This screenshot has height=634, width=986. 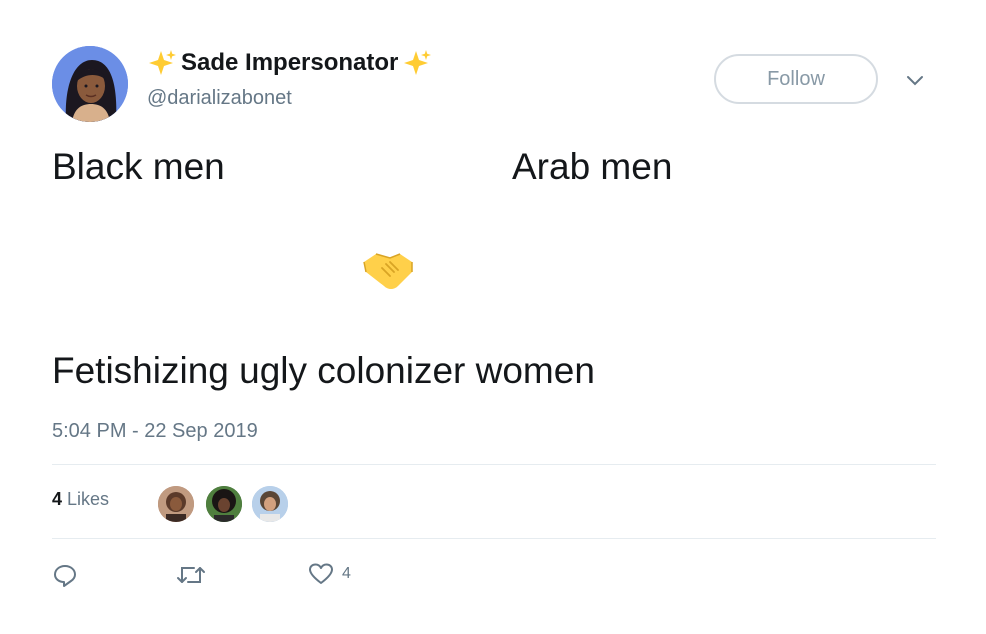 I want to click on tweet-text-line-right: Arab men, so click(x=592, y=166).